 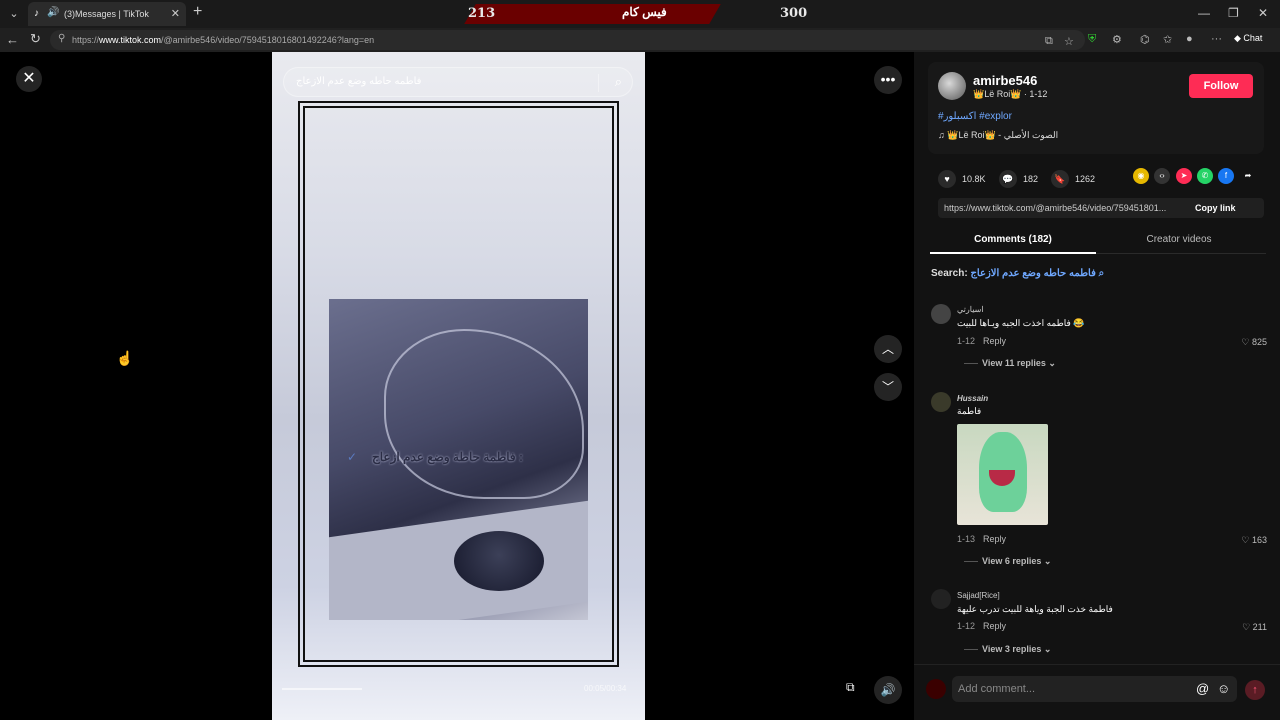 I want to click on heart-icon: ♥, so click(x=947, y=179).